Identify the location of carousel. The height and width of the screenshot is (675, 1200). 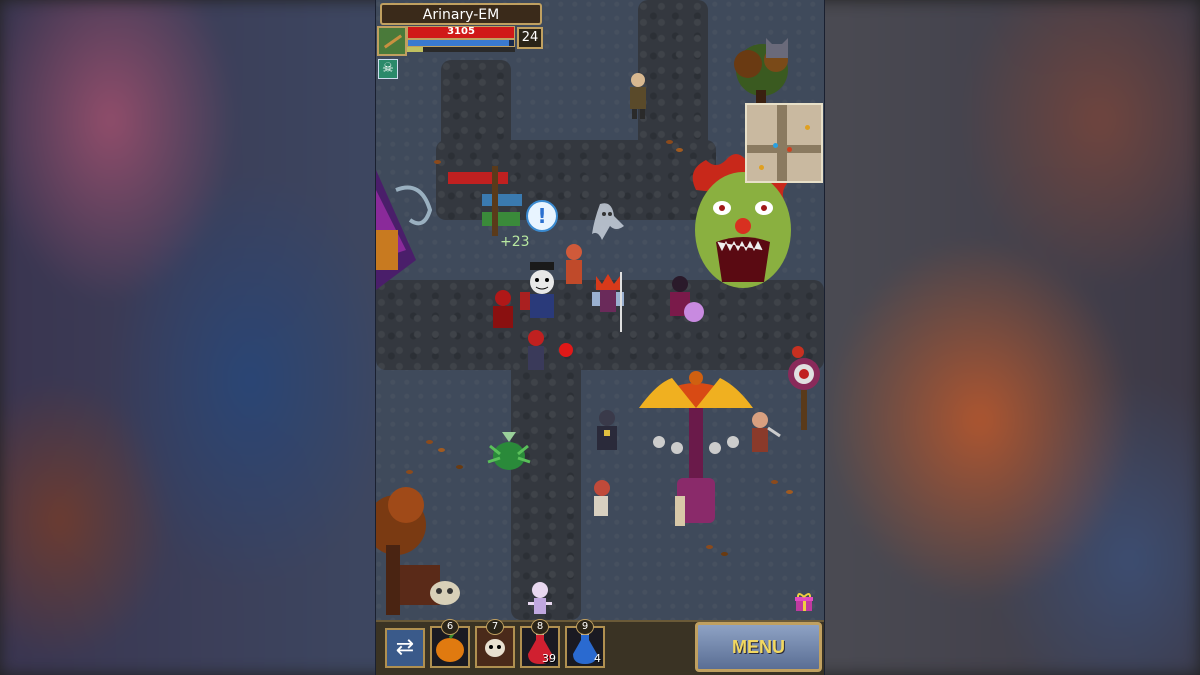
(696, 448).